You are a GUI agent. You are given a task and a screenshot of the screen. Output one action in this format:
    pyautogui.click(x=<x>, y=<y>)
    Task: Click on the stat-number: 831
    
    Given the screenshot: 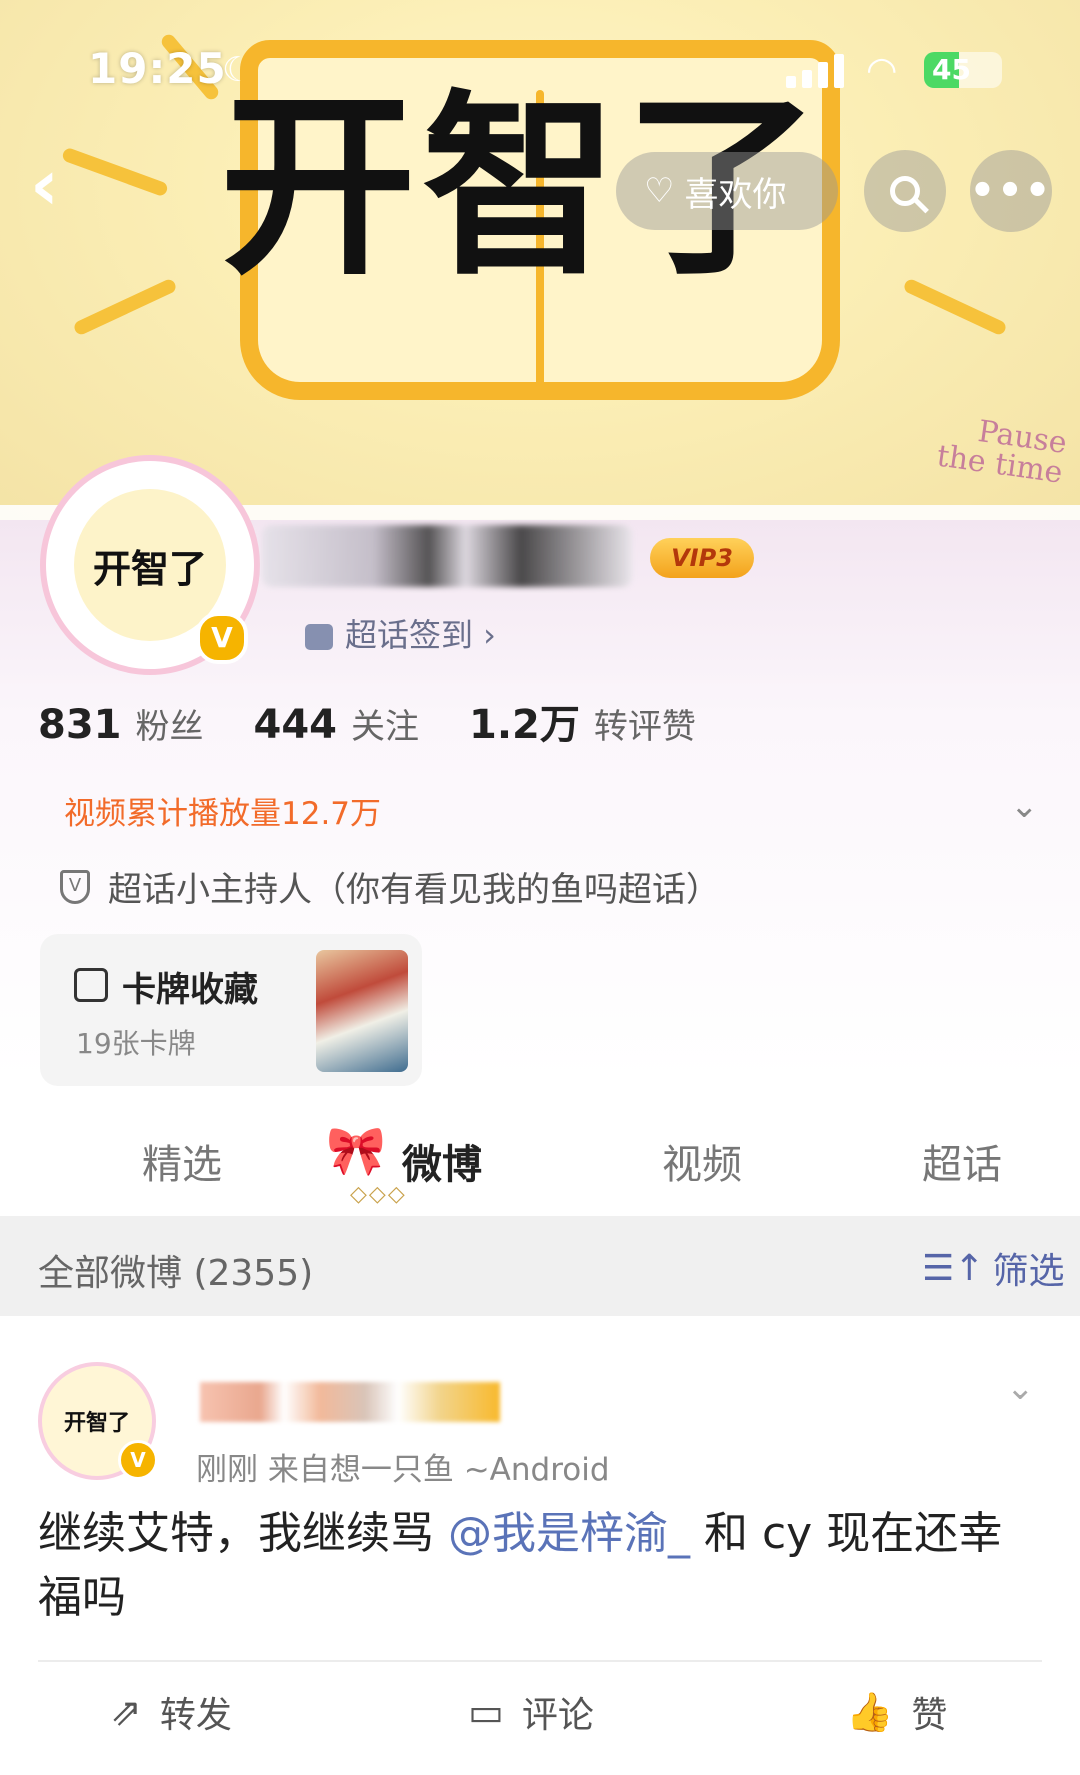 What is the action you would take?
    pyautogui.click(x=80, y=725)
    